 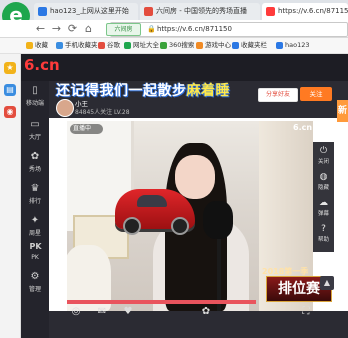 I want to click on panel-label: 隐藏, so click(x=323, y=188).